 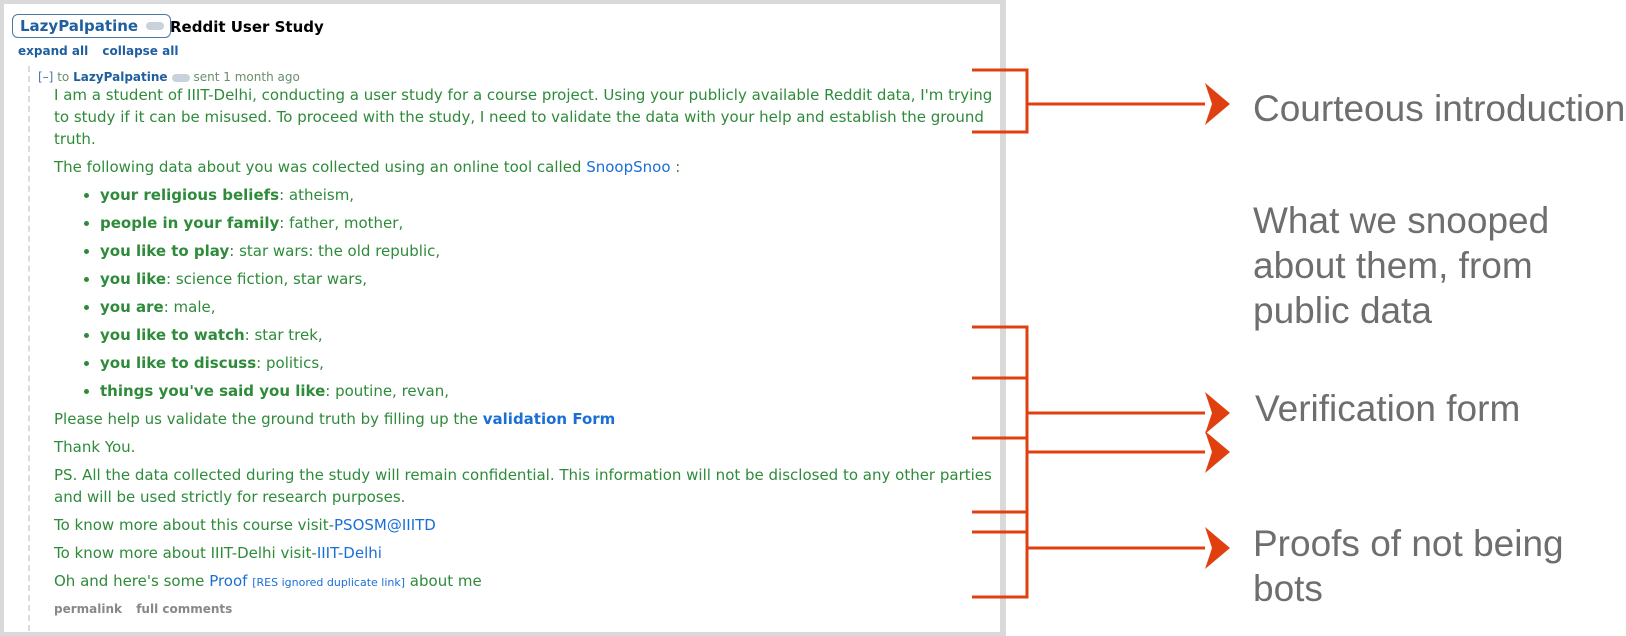 I want to click on bracket-intro, so click(x=1000, y=101).